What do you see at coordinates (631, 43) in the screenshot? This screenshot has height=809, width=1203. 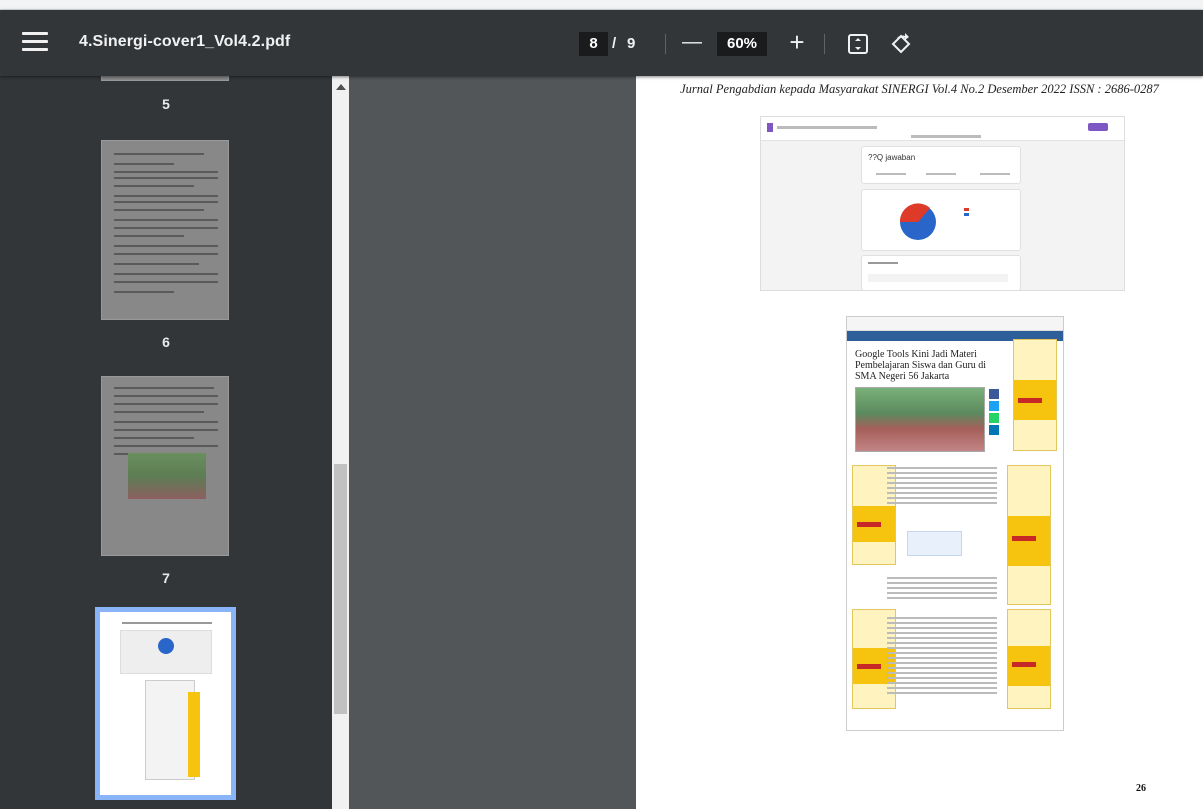 I see `page-total: 9` at bounding box center [631, 43].